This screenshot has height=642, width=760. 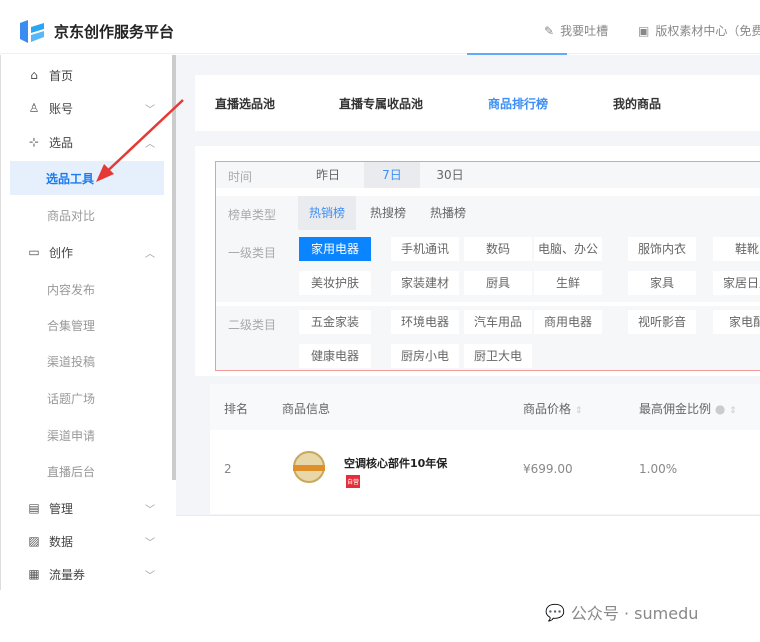 I want to click on copyright-label: 版权素材中心（免费, so click(x=707, y=31).